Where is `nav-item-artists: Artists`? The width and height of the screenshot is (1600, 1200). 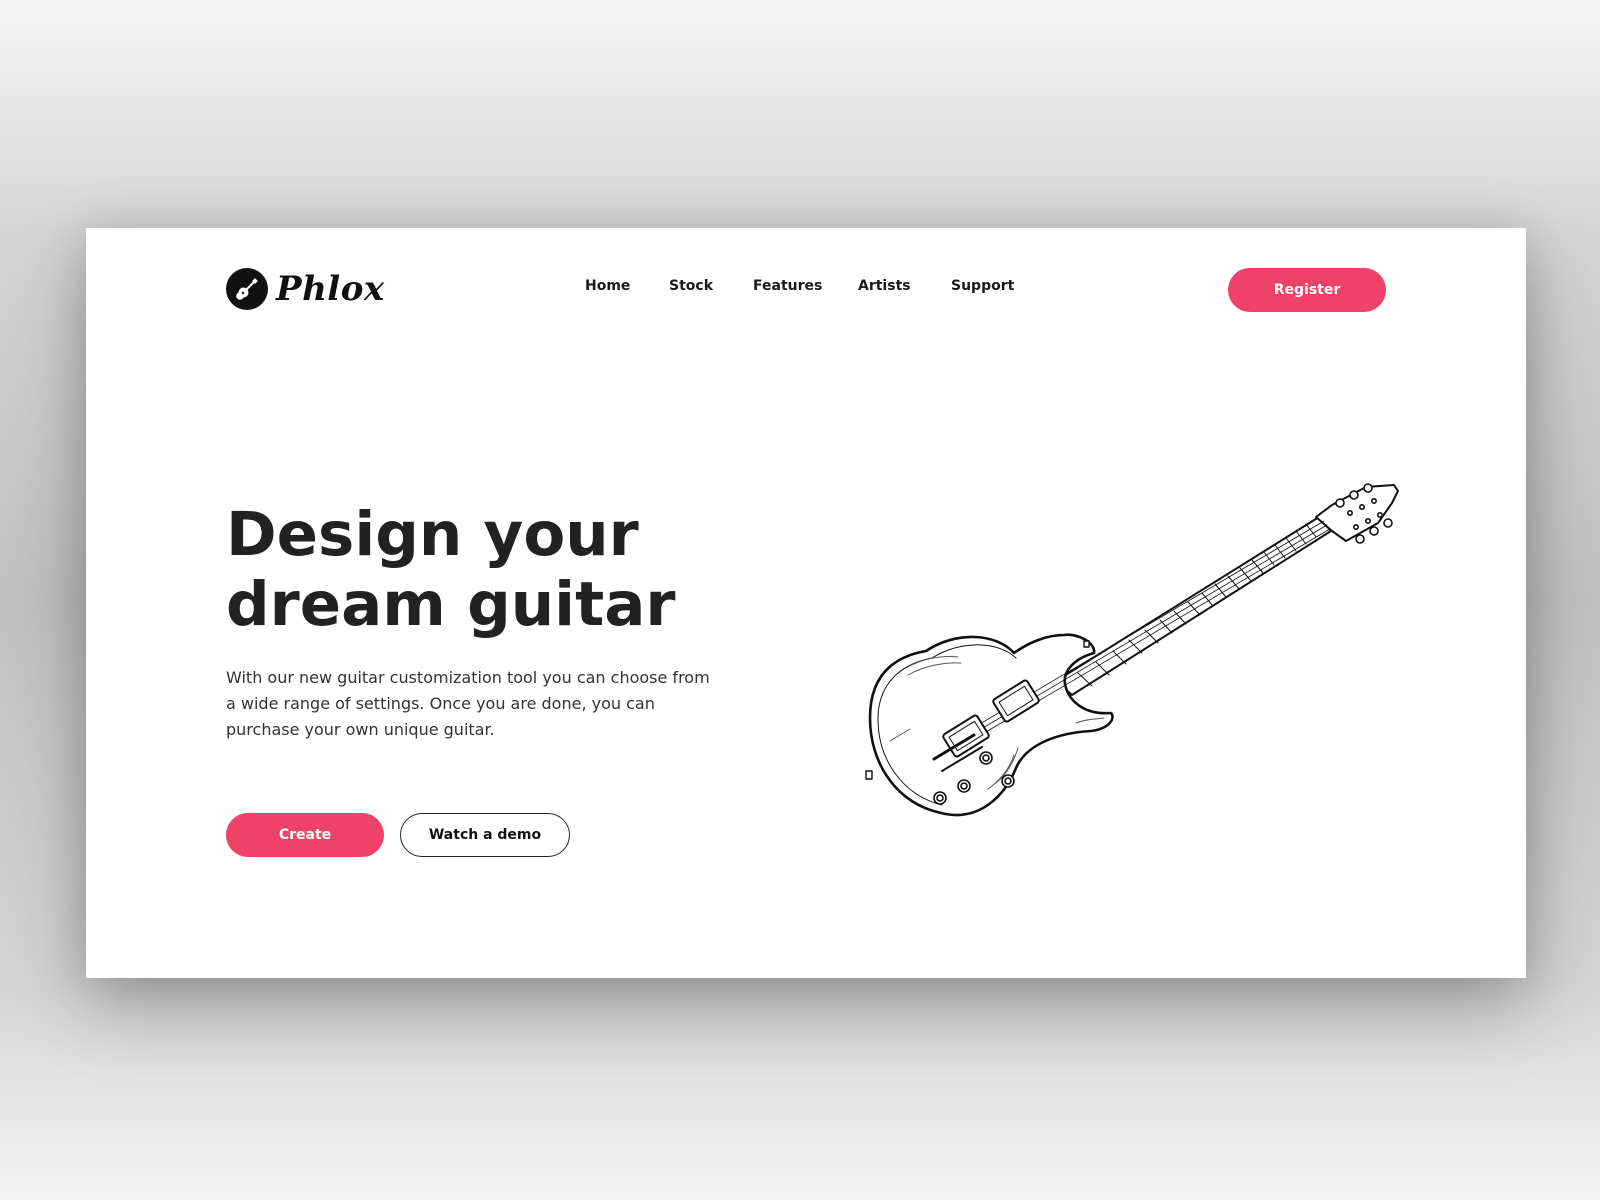 nav-item-artists: Artists is located at coordinates (884, 286).